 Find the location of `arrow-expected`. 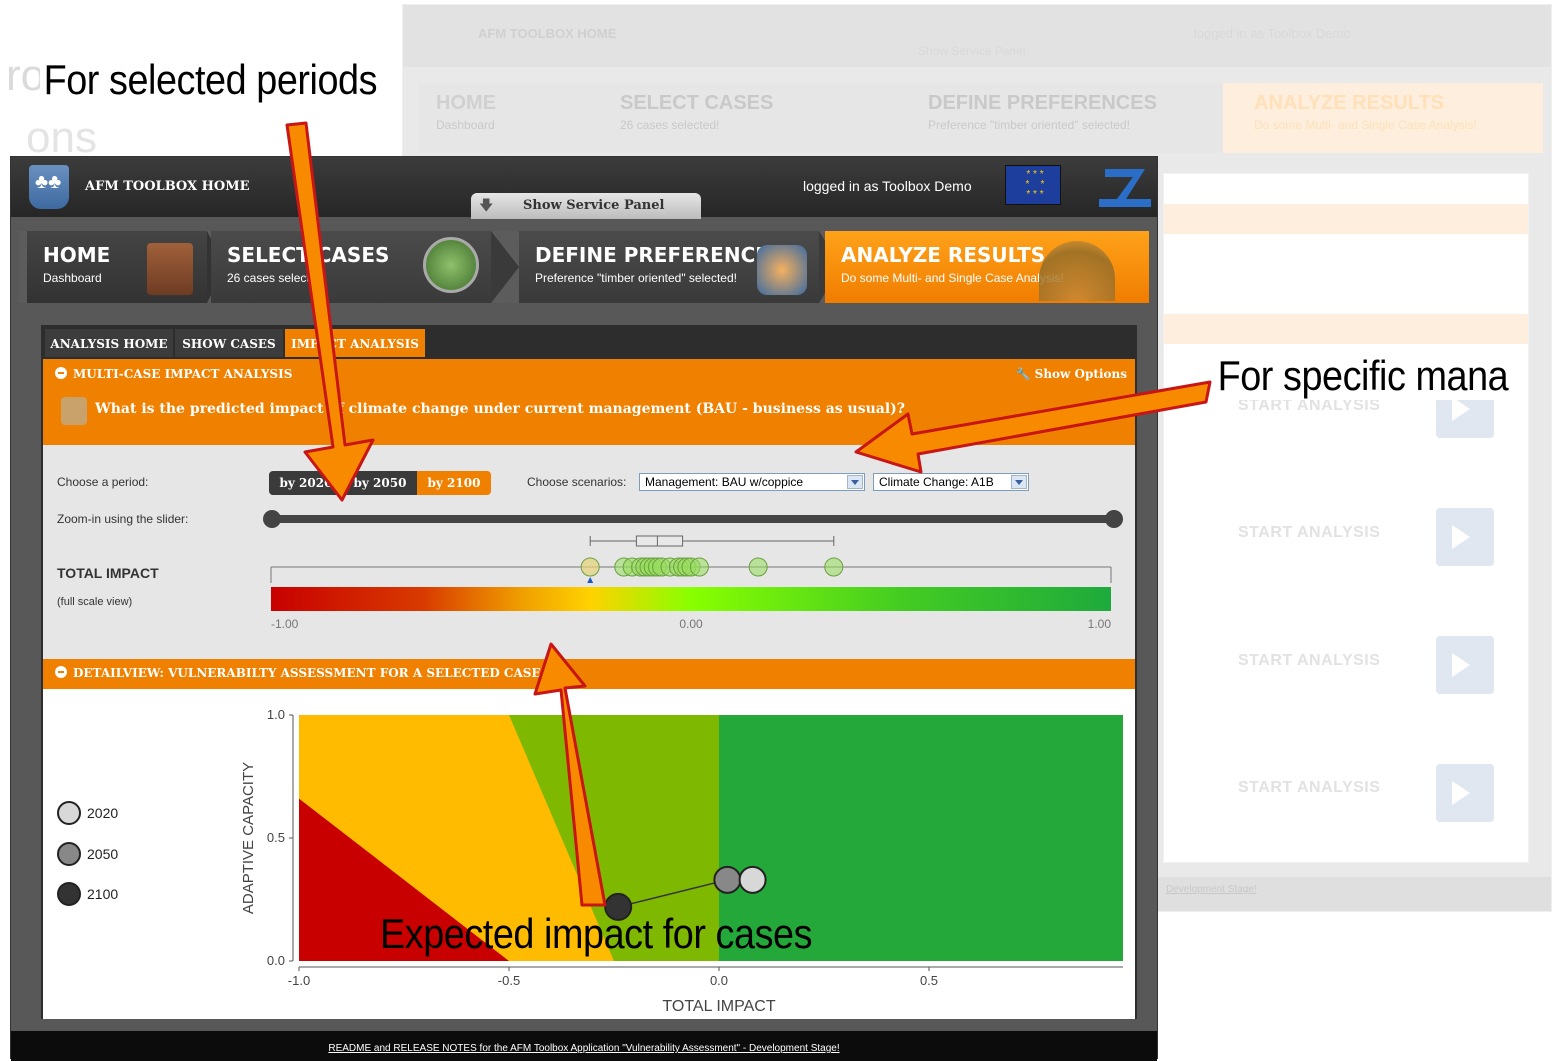

arrow-expected is located at coordinates (570, 774).